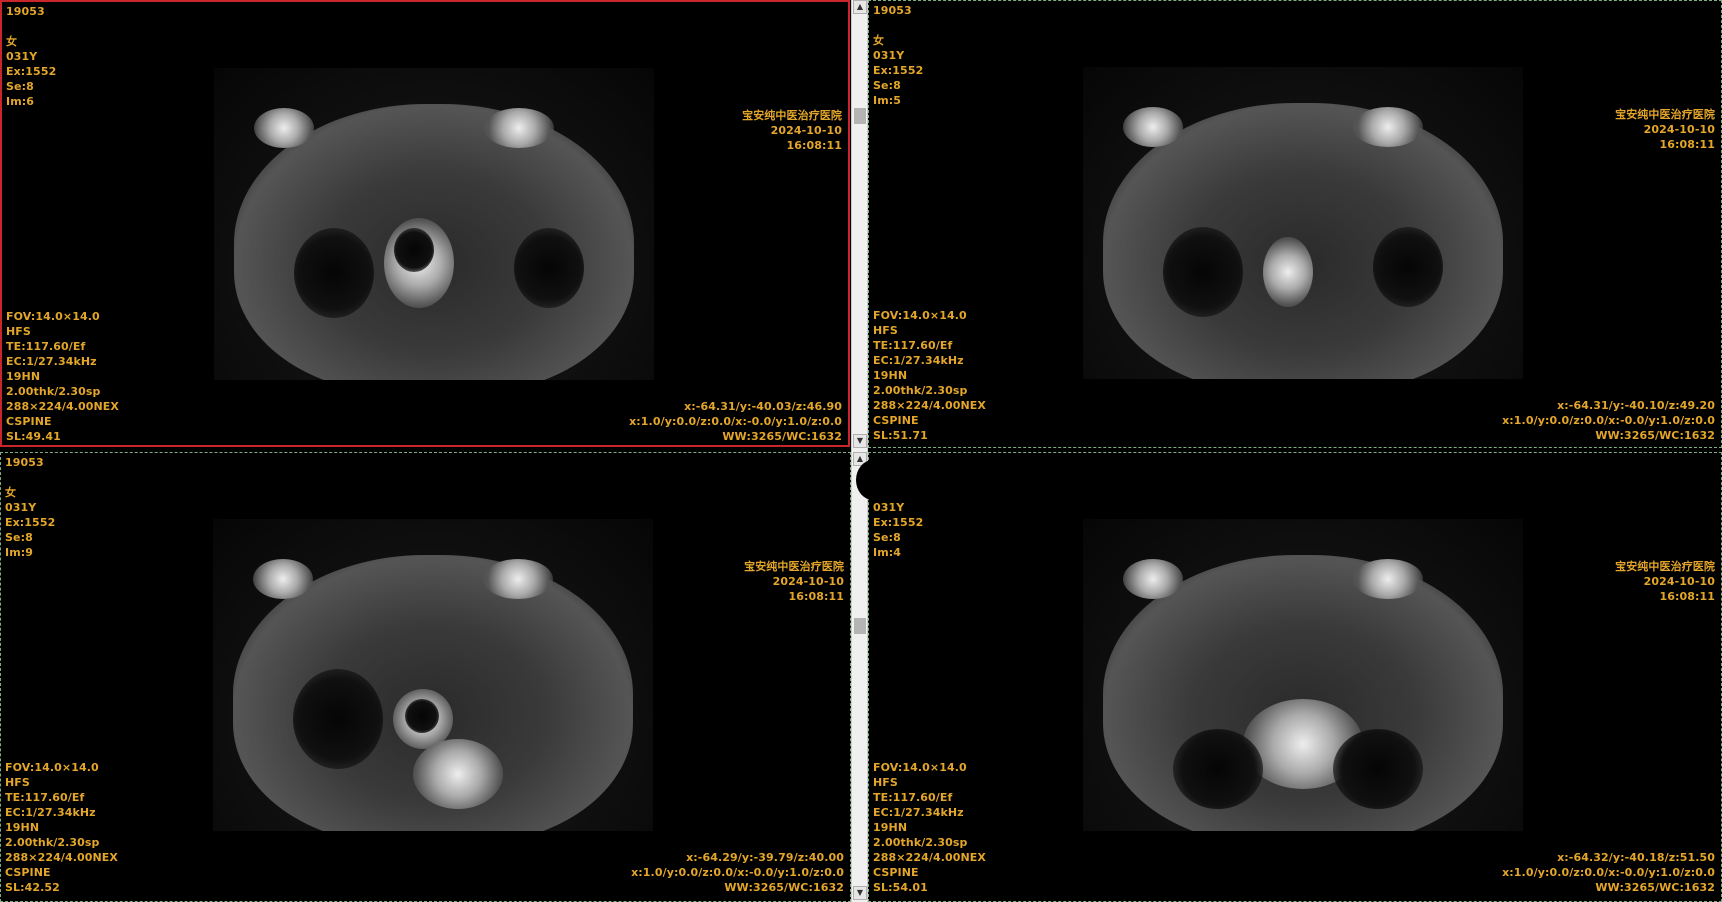 This screenshot has height=902, width=1722. What do you see at coordinates (32, 887) in the screenshot?
I see `slice-location: SL:42.52` at bounding box center [32, 887].